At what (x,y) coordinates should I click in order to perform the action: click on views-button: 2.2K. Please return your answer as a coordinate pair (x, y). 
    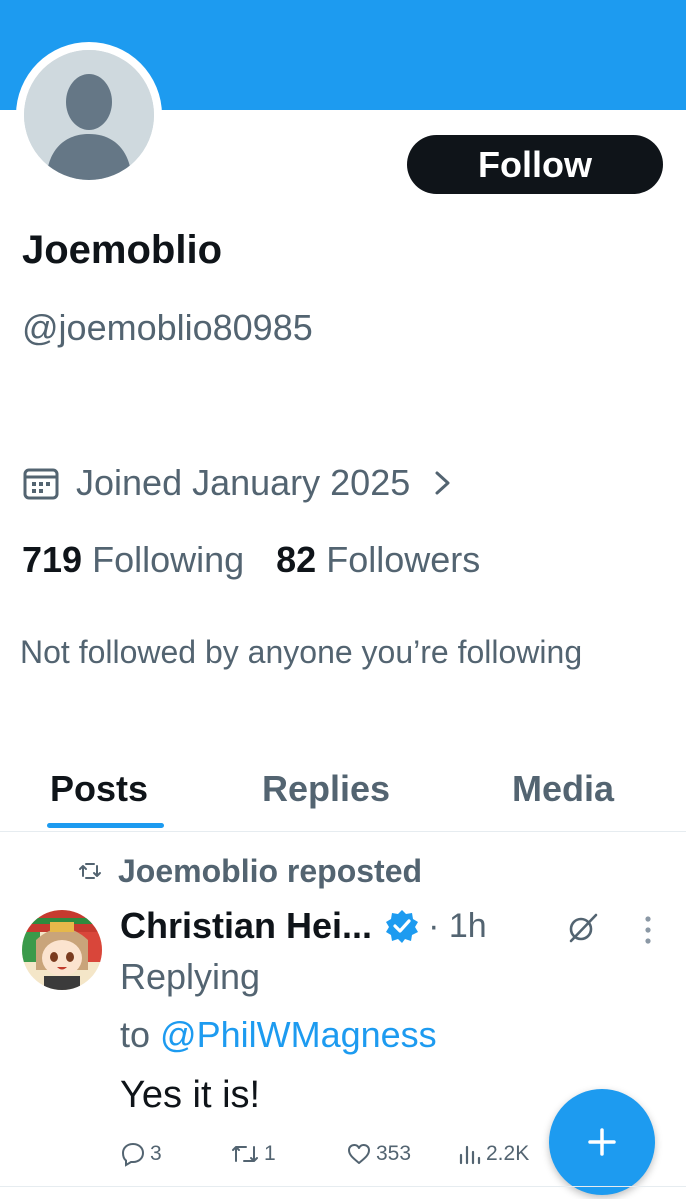
    Looking at the image, I should click on (493, 1154).